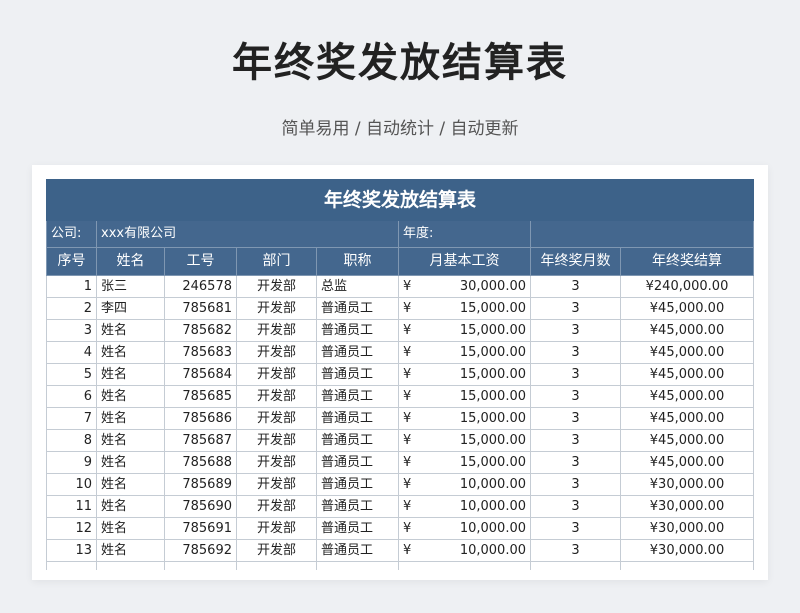 This screenshot has height=613, width=800. What do you see at coordinates (71, 352) in the screenshot?
I see `cell-no: 4` at bounding box center [71, 352].